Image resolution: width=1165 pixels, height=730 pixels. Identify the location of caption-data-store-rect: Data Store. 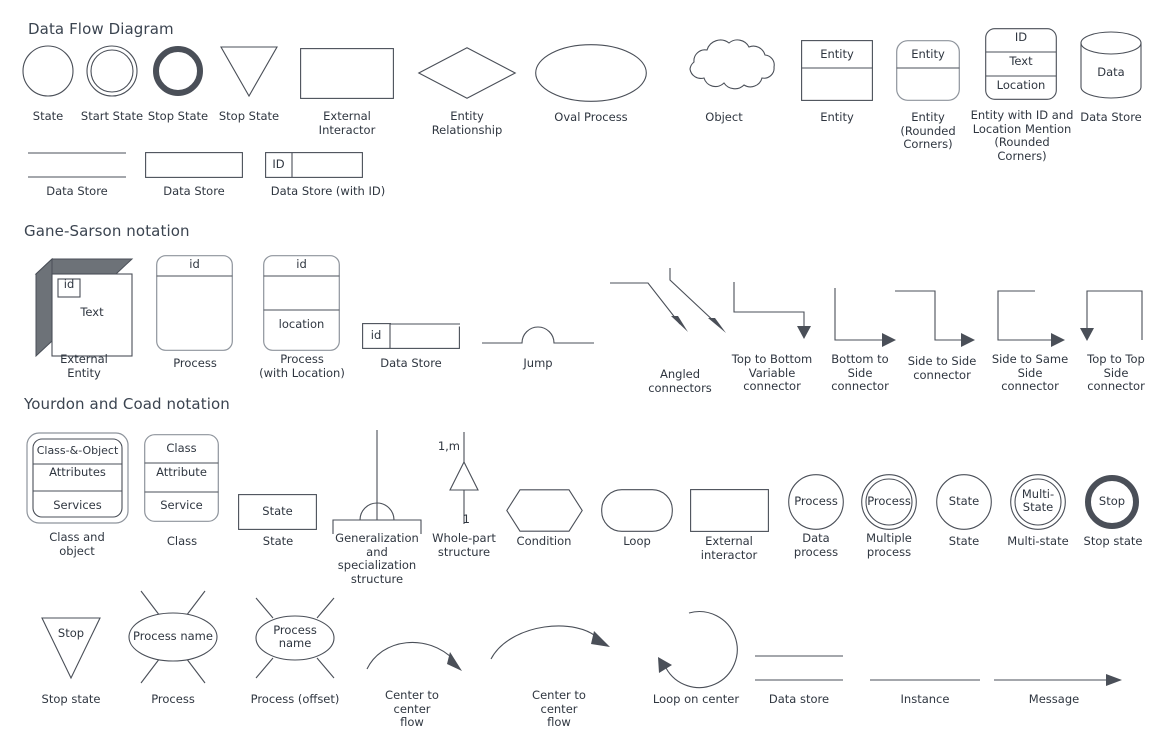
(194, 191).